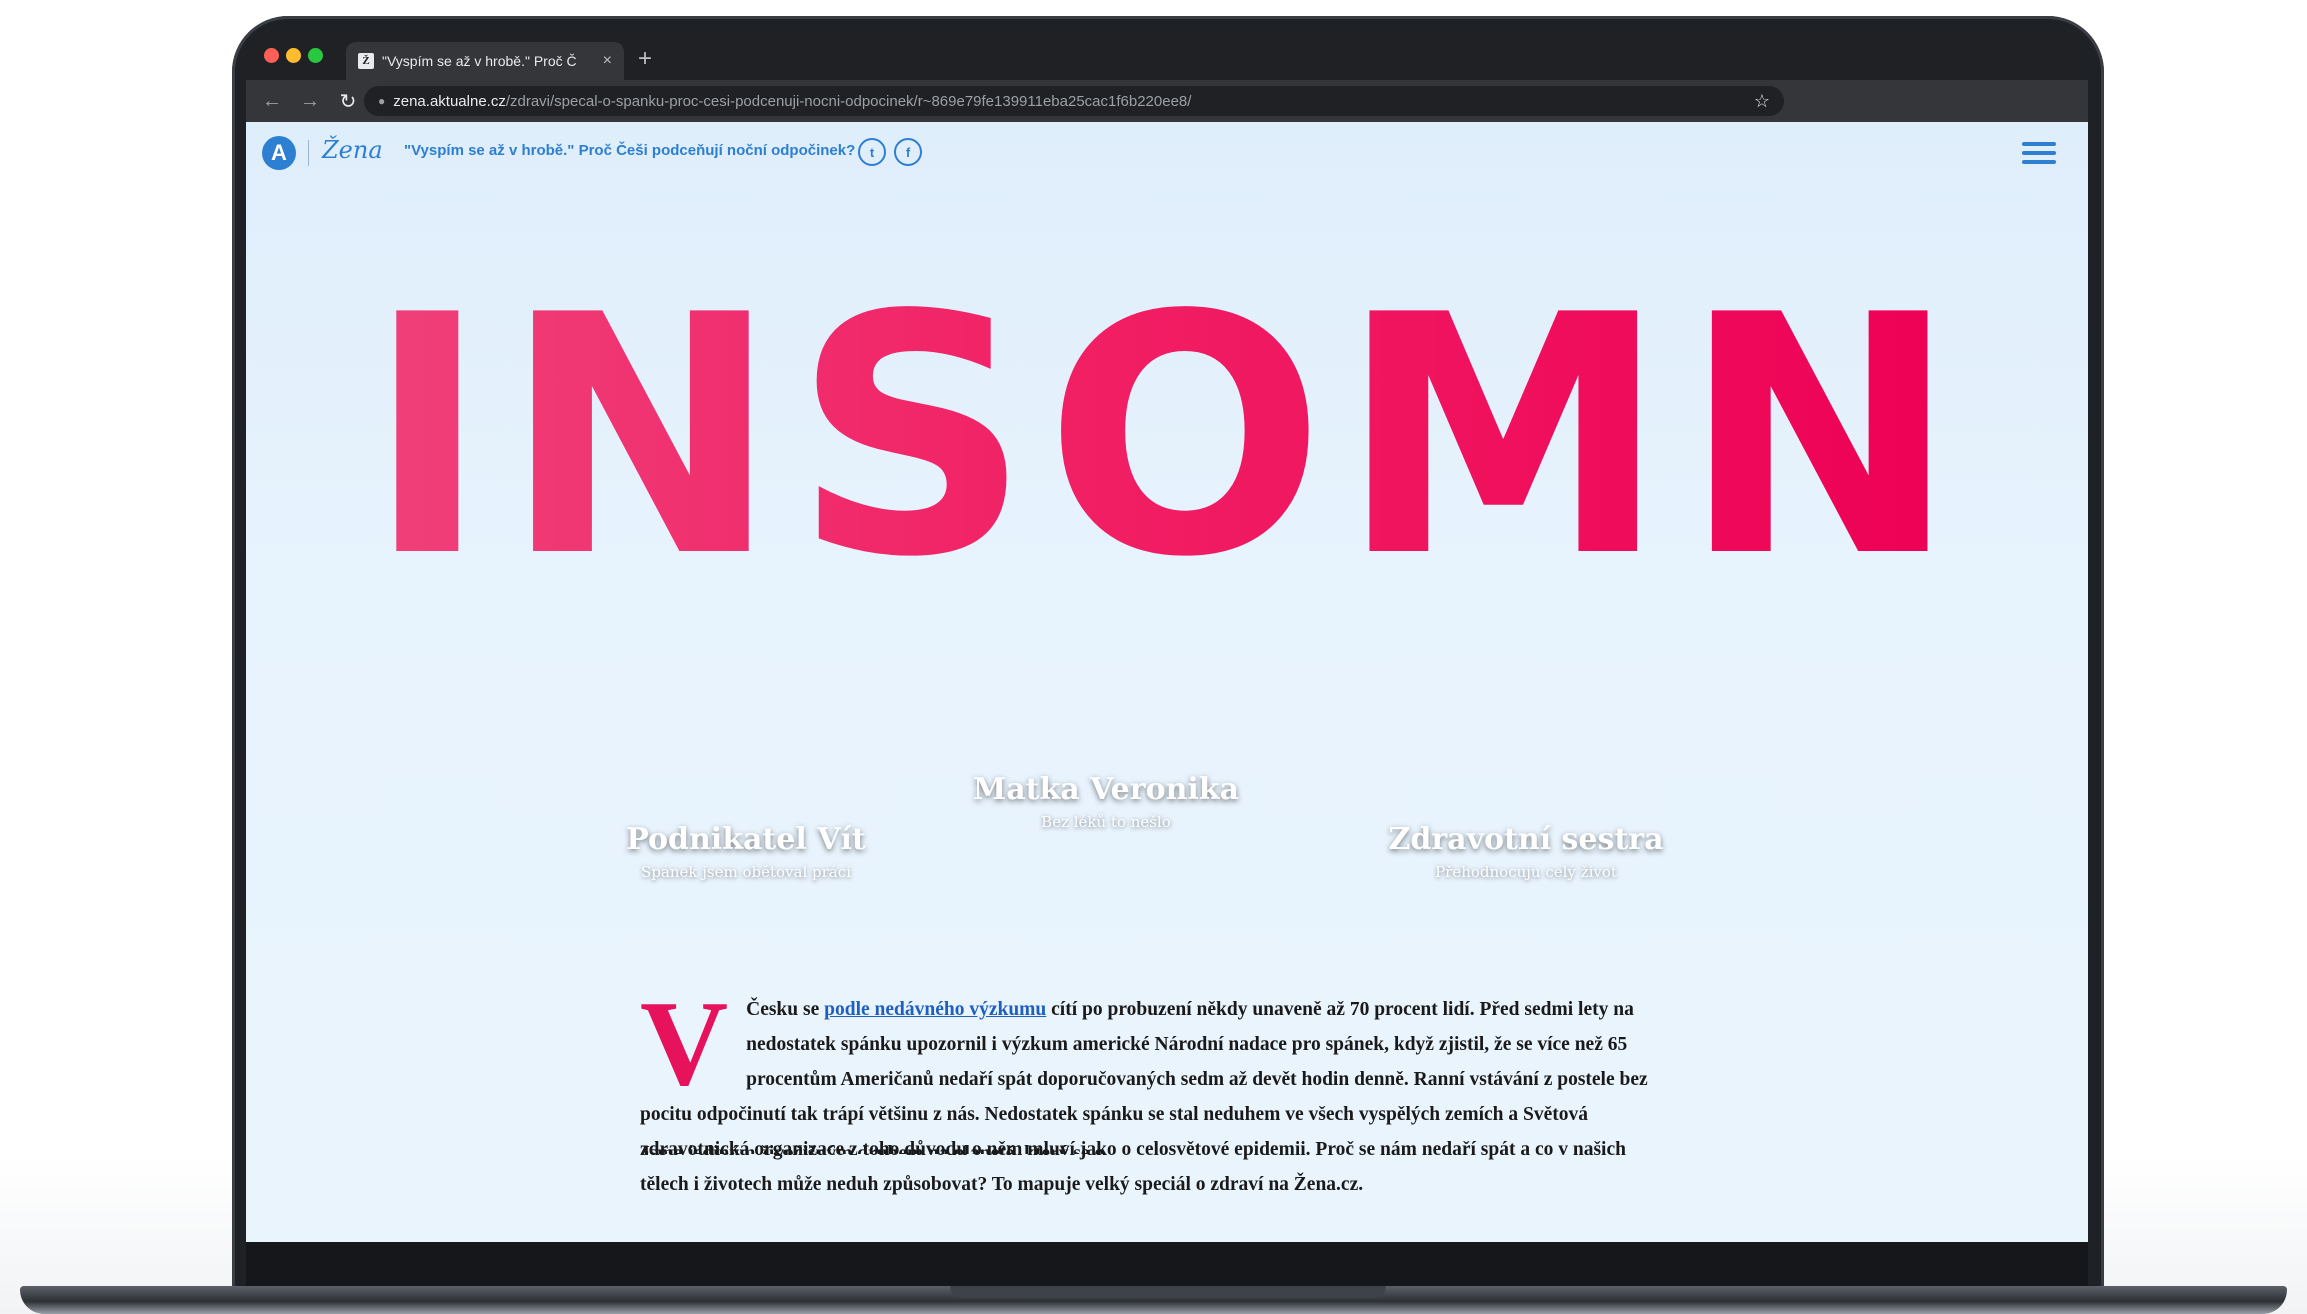  I want to click on intro-text-start: Česku se, so click(785, 1009).